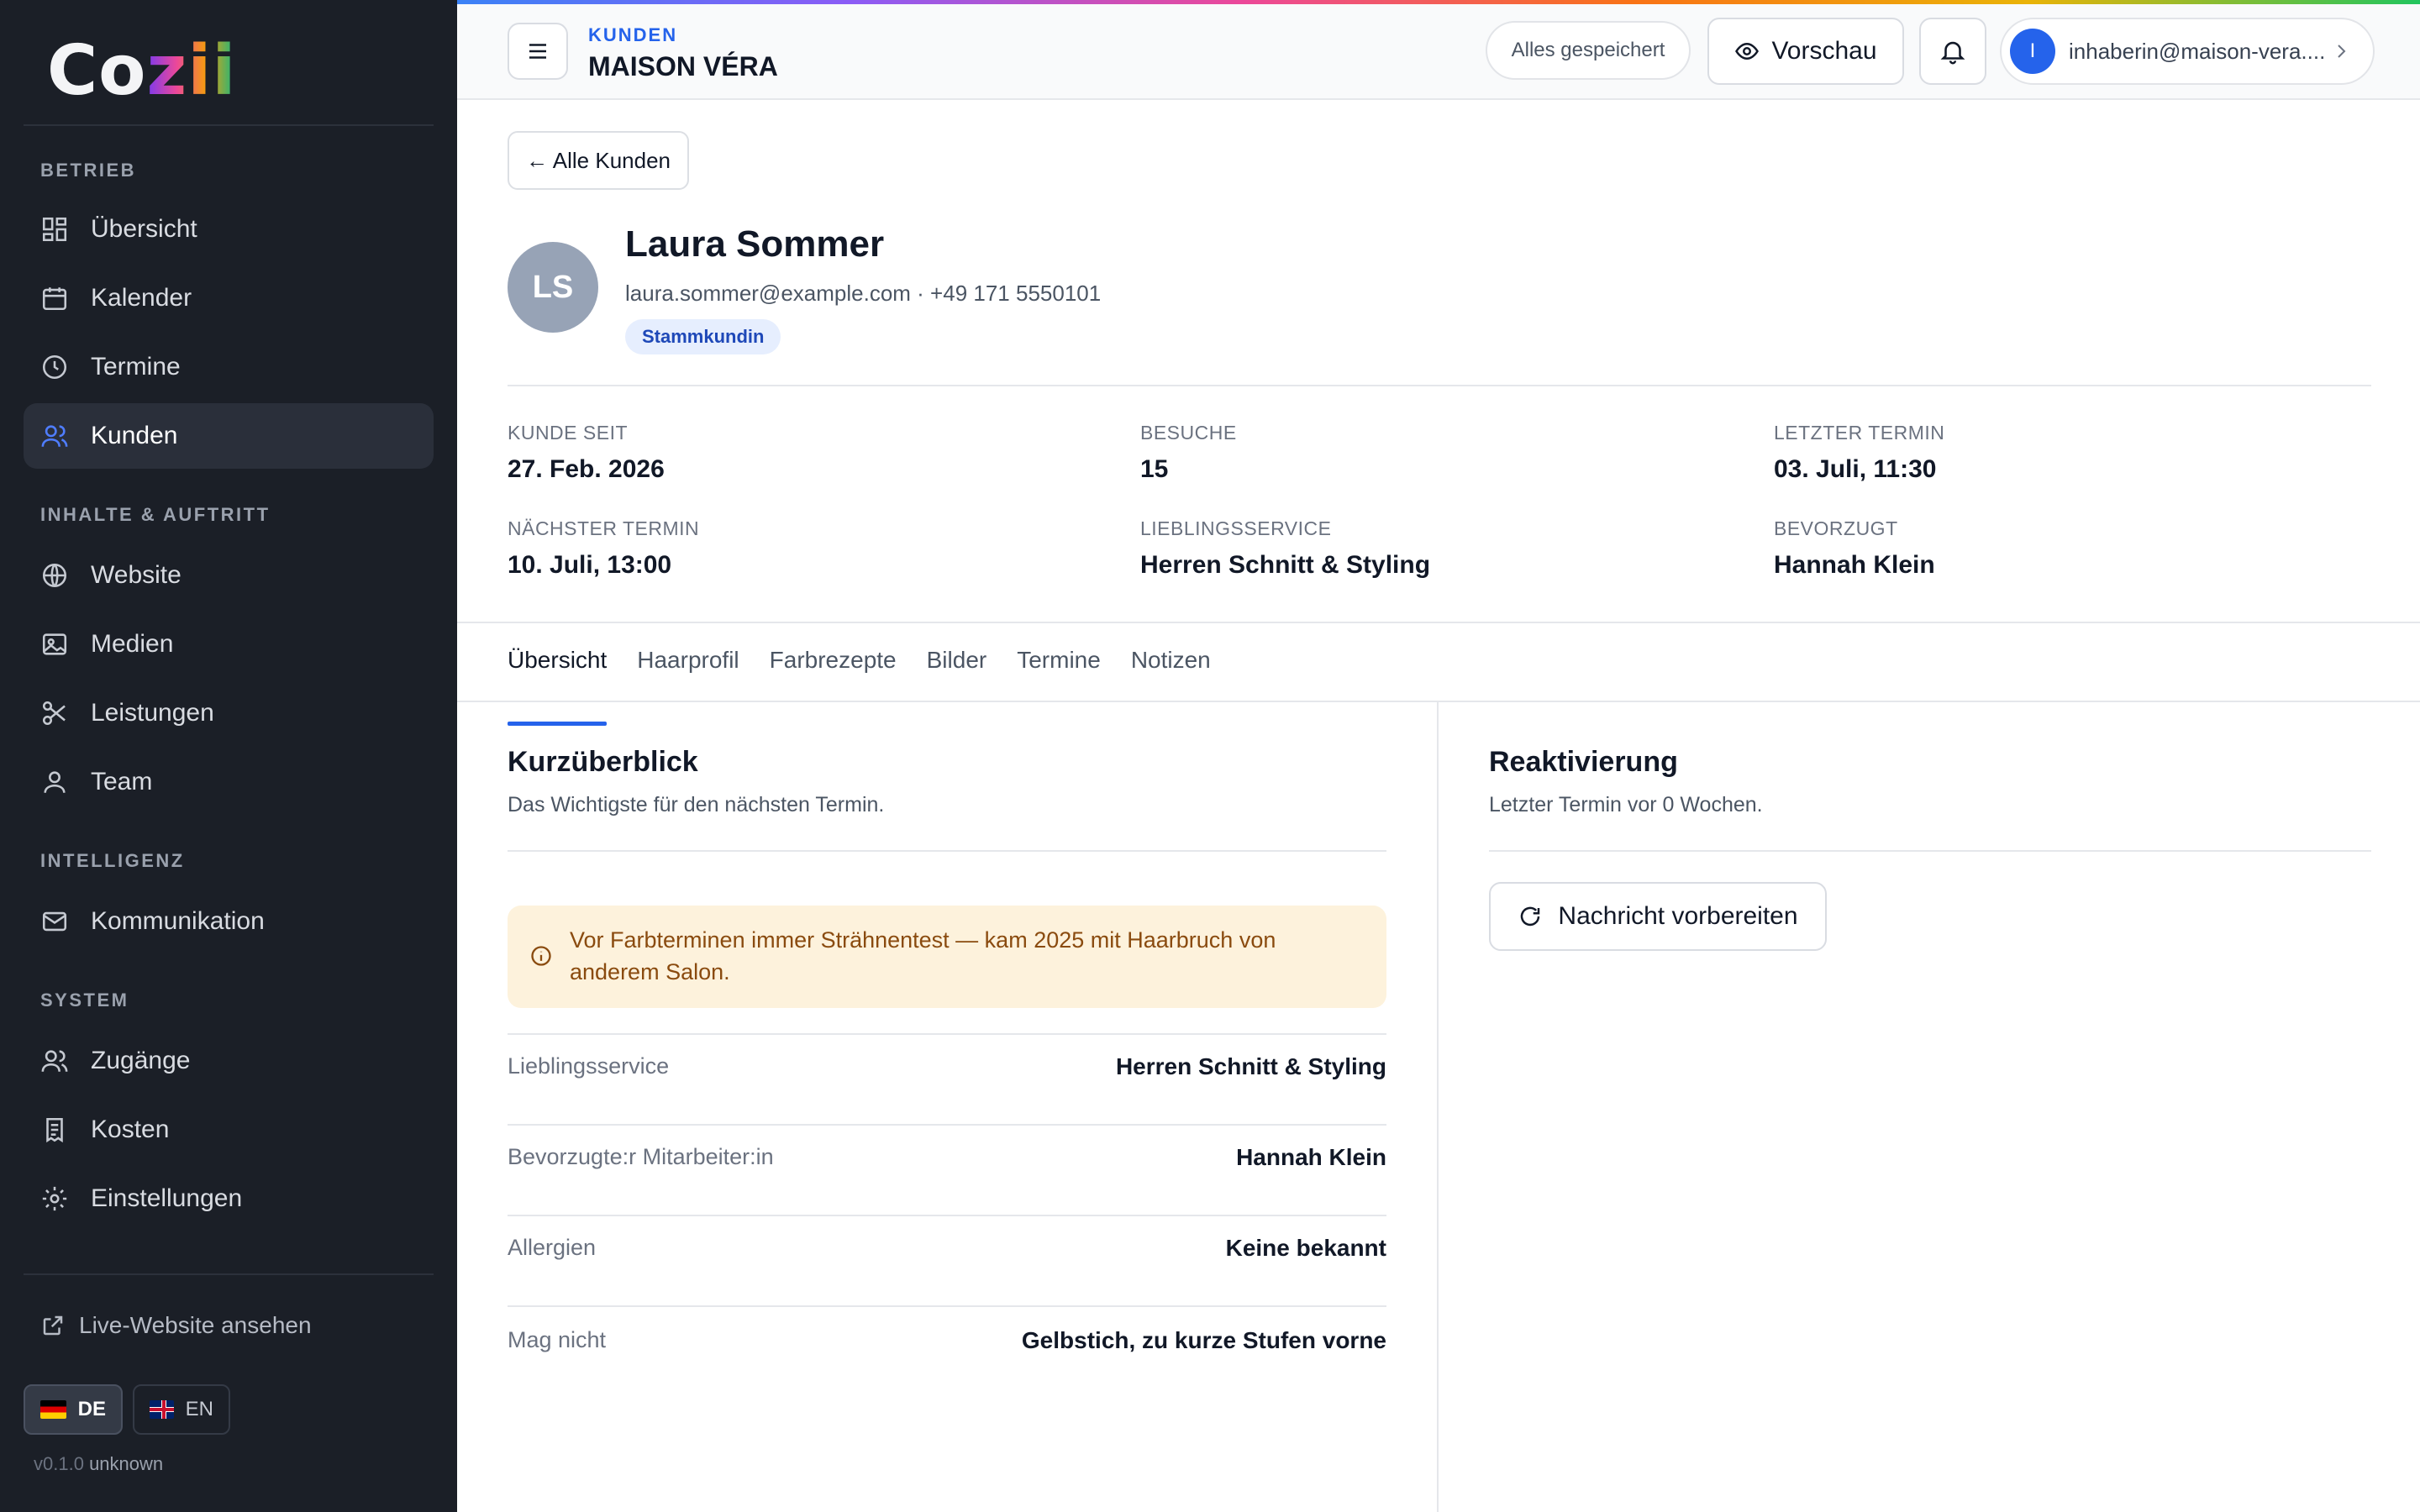 The width and height of the screenshot is (2420, 1512). Describe the element at coordinates (229, 1130) in the screenshot. I see `sidebar-item-kosten: Kosten` at that location.